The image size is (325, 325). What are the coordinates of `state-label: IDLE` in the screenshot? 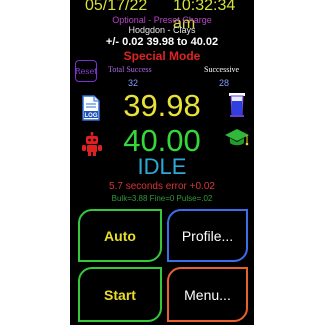 It's located at (162, 166).